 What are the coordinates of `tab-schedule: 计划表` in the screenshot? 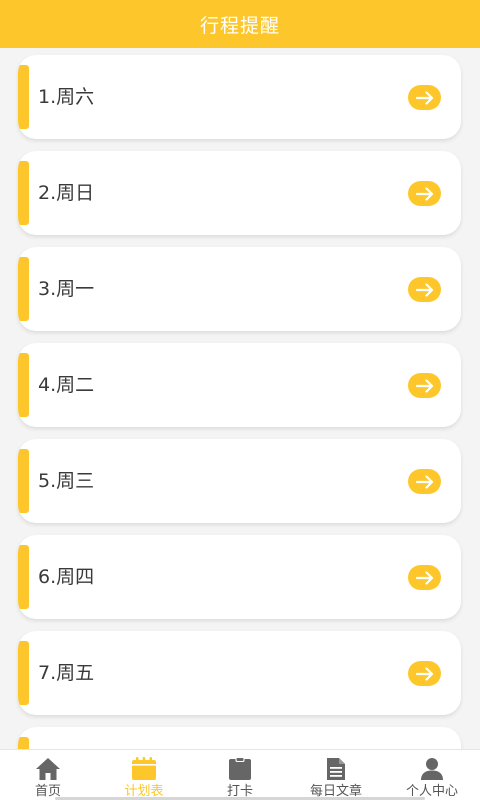 It's located at (144, 775).